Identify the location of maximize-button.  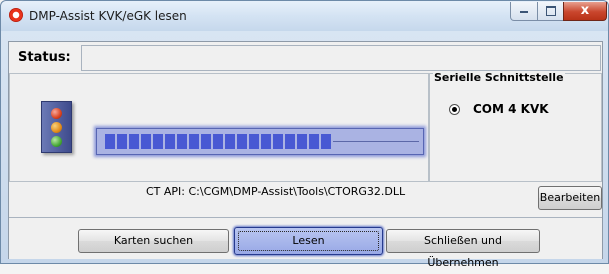
(550, 11).